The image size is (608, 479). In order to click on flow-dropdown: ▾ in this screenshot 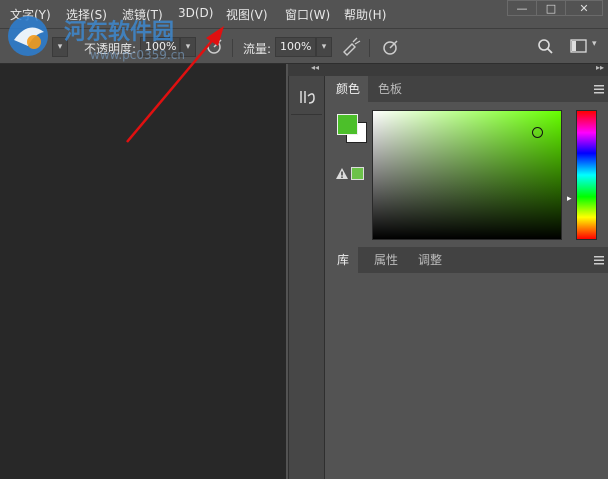, I will do `click(324, 47)`.